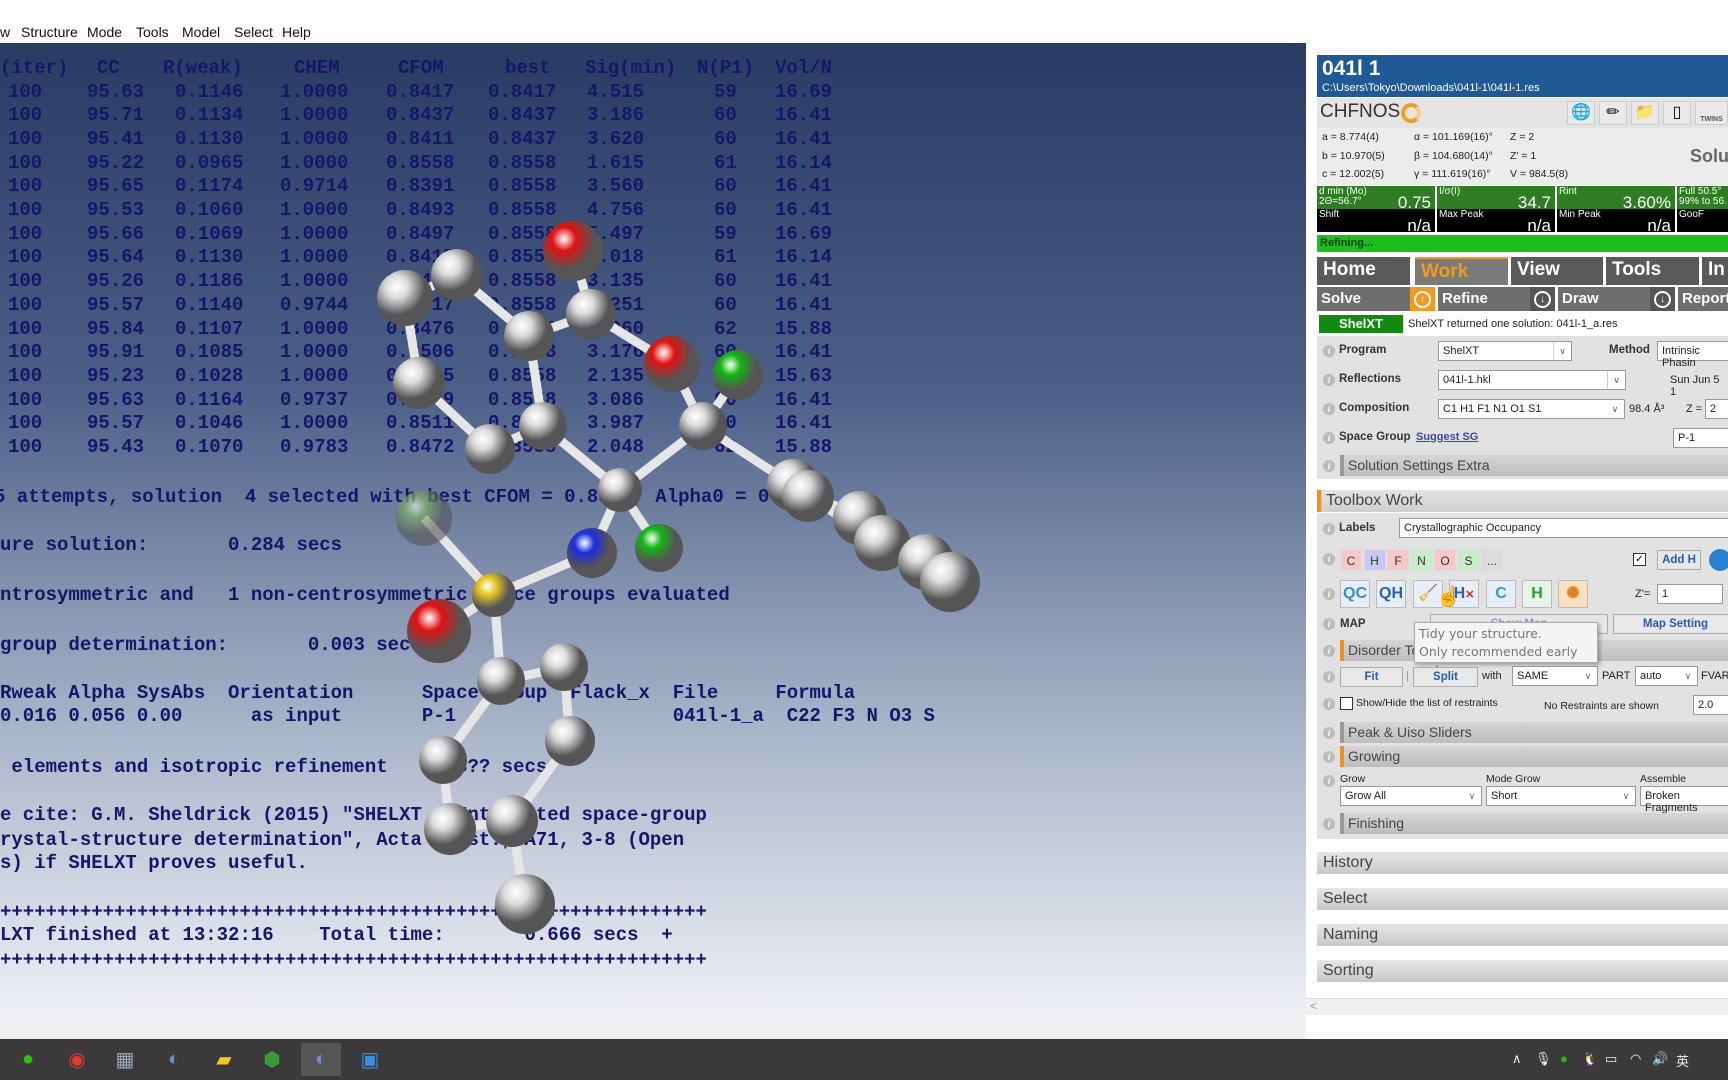  What do you see at coordinates (1692, 355) in the screenshot?
I see `method-field: Intrinsic Phasin` at bounding box center [1692, 355].